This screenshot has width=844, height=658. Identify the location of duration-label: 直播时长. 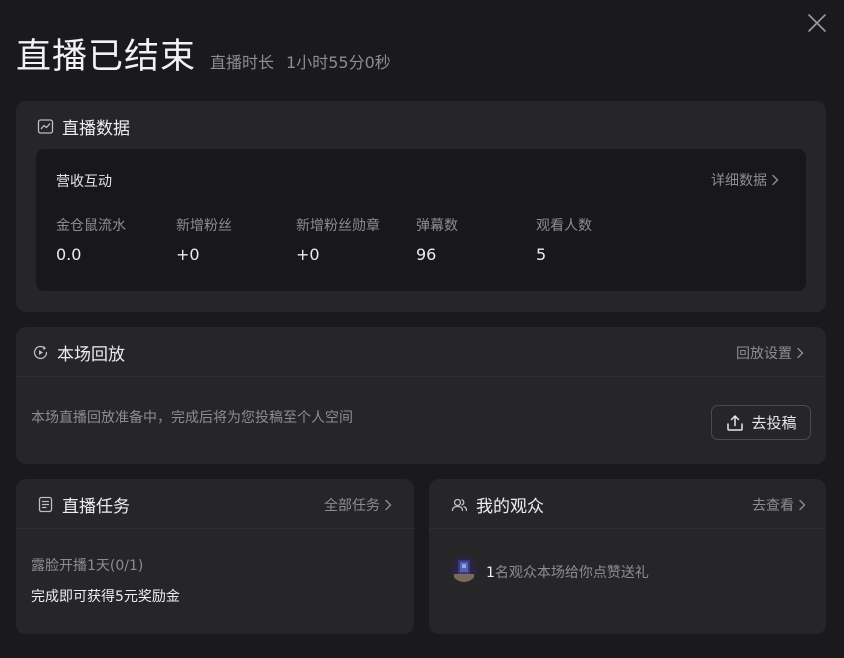
(242, 62).